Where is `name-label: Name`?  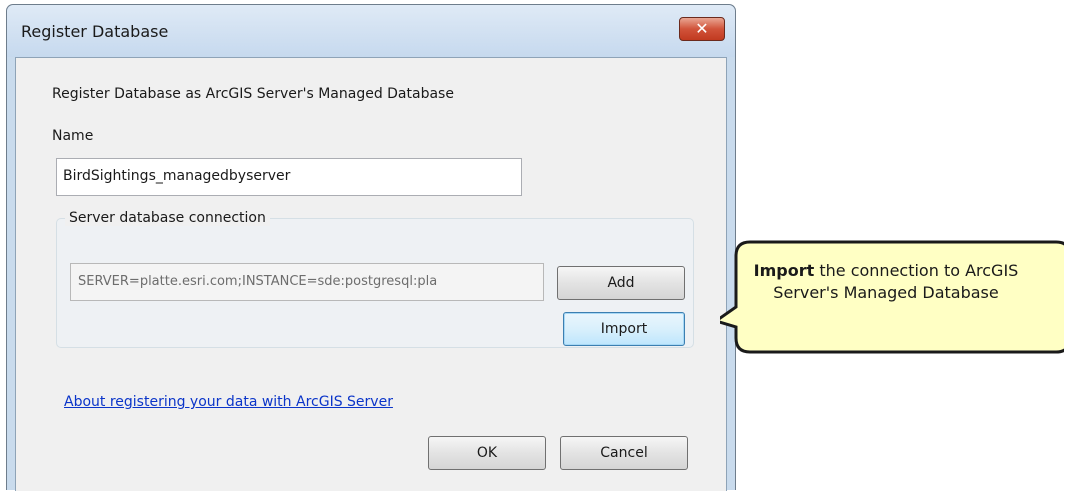 name-label: Name is located at coordinates (73, 136).